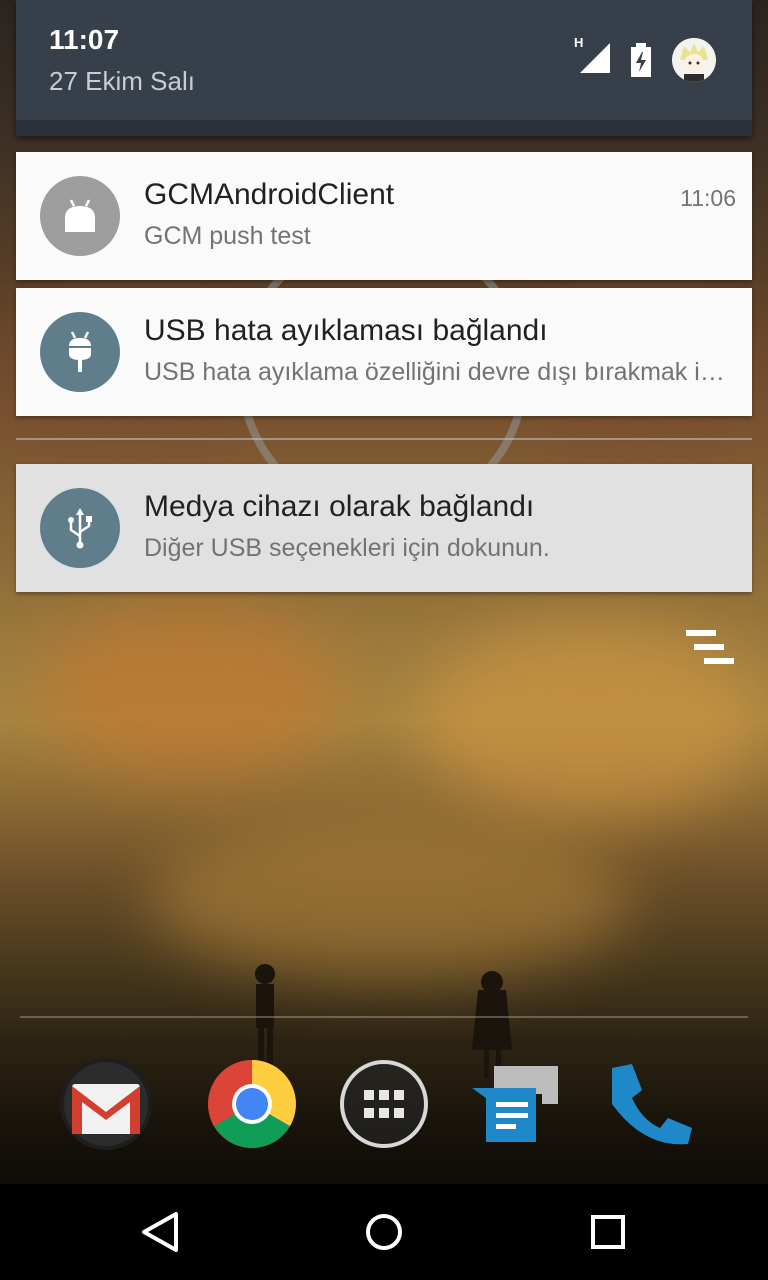 The height and width of the screenshot is (1280, 768). What do you see at coordinates (339, 506) in the screenshot?
I see `notification-title: Medya cihazı olarak bağlandı` at bounding box center [339, 506].